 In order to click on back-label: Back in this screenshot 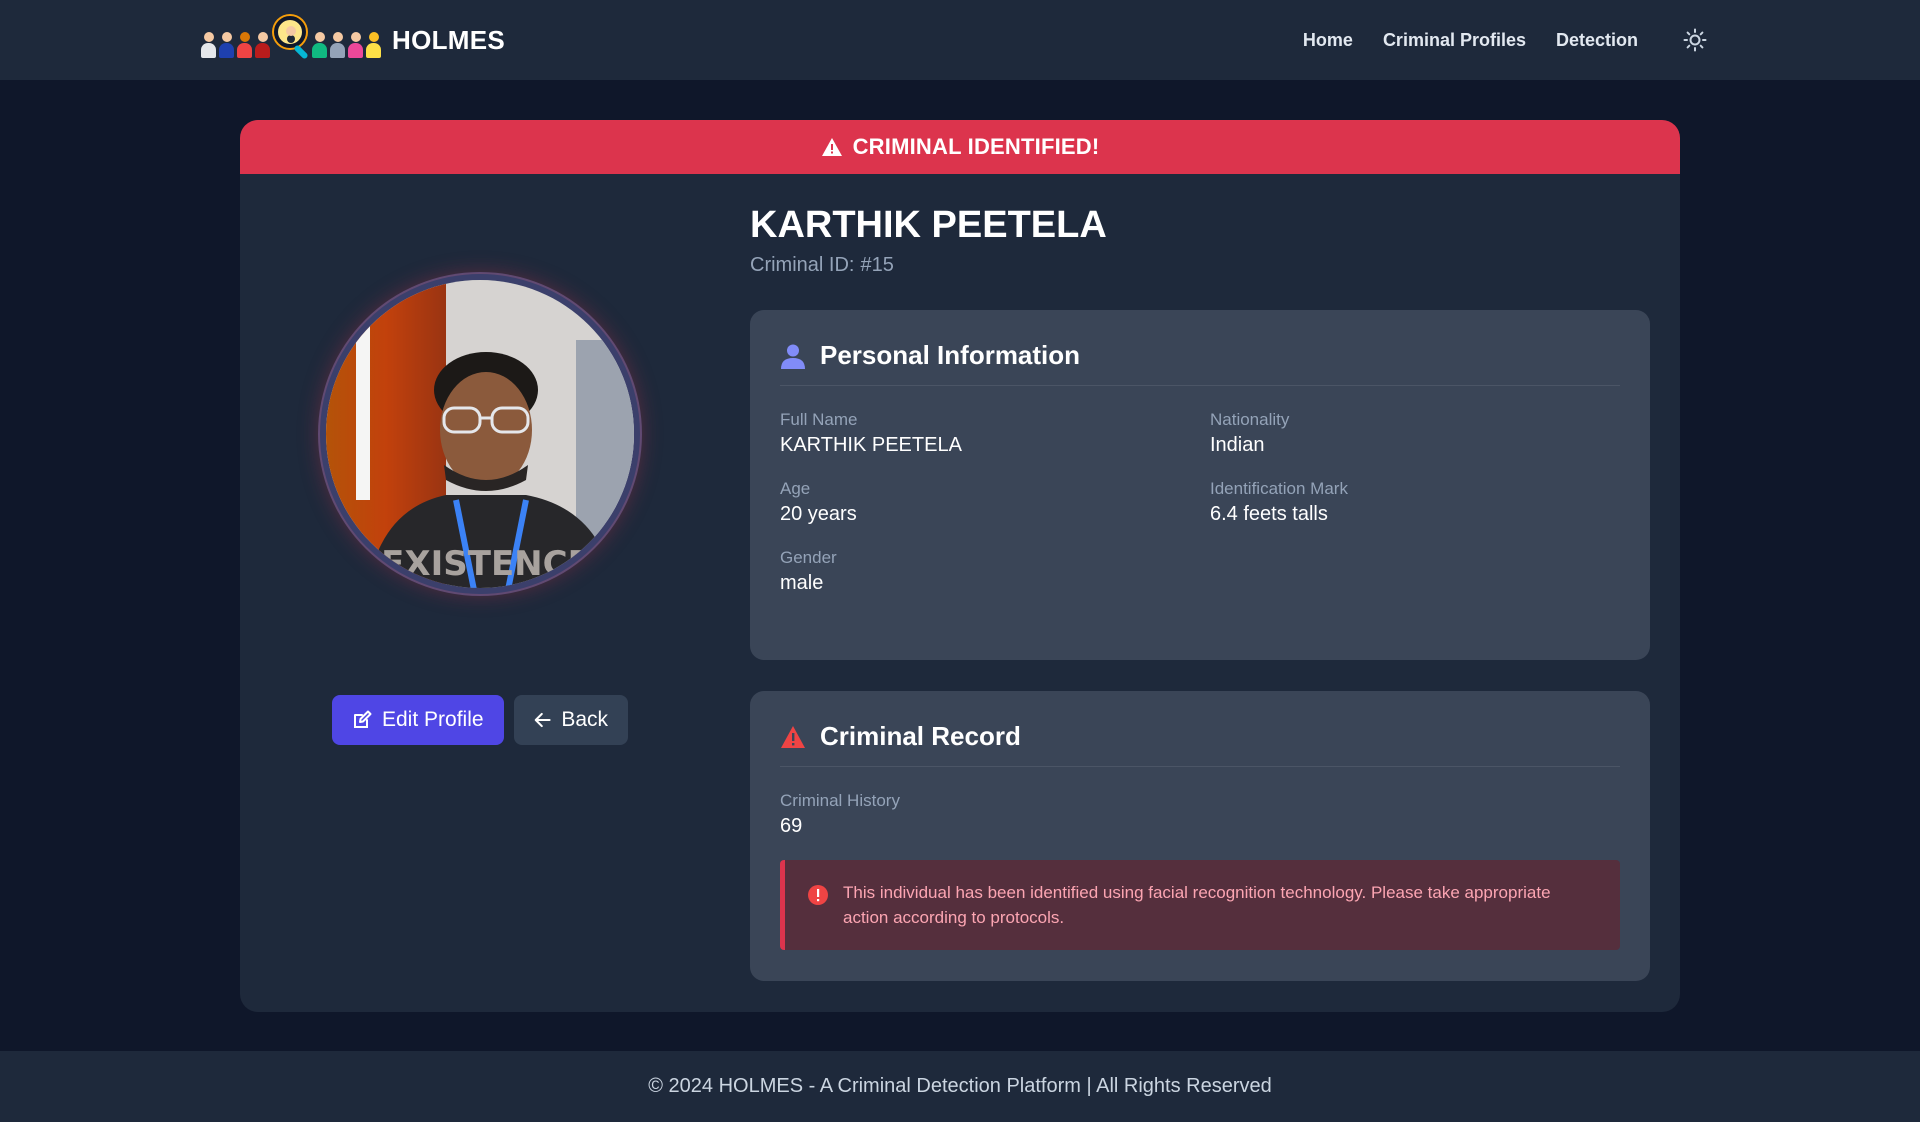, I will do `click(584, 719)`.